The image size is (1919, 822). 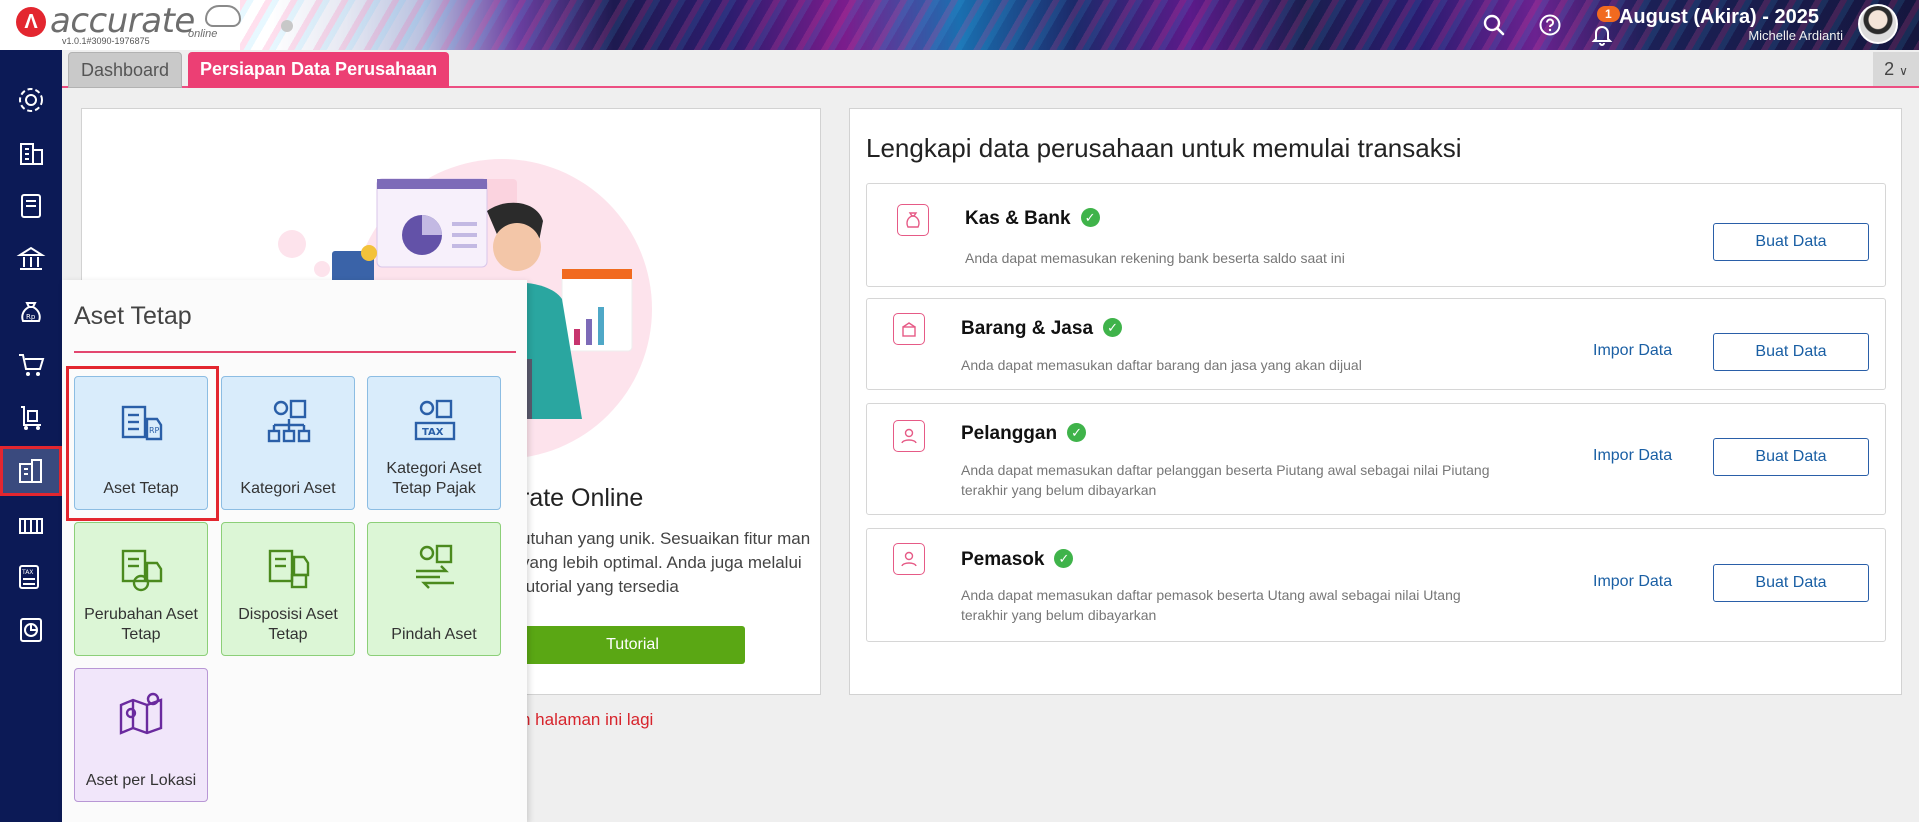 What do you see at coordinates (141, 780) in the screenshot?
I see `tile-label: Aset per Lokasi` at bounding box center [141, 780].